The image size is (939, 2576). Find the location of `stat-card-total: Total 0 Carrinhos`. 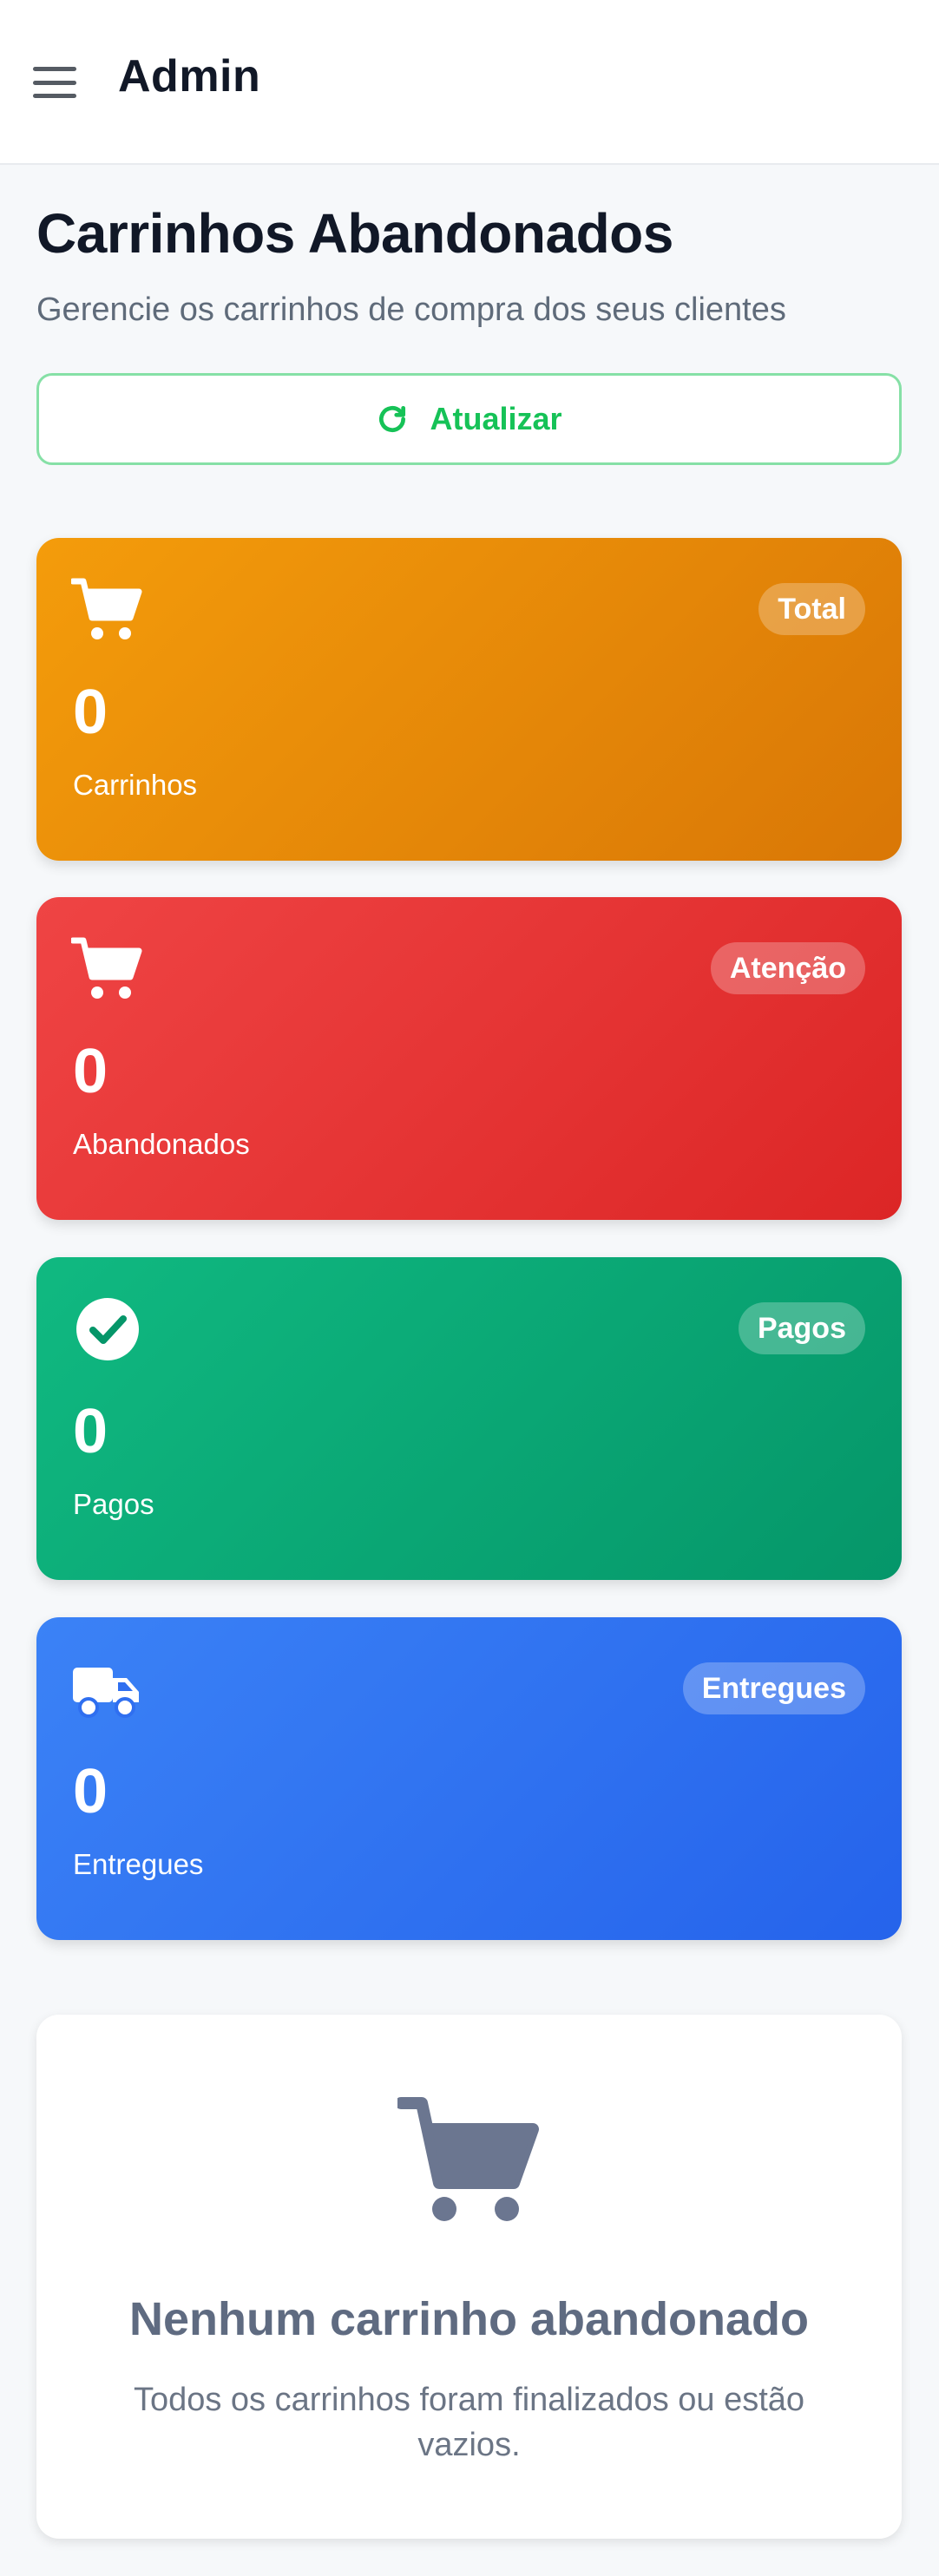

stat-card-total: Total 0 Carrinhos is located at coordinates (469, 699).